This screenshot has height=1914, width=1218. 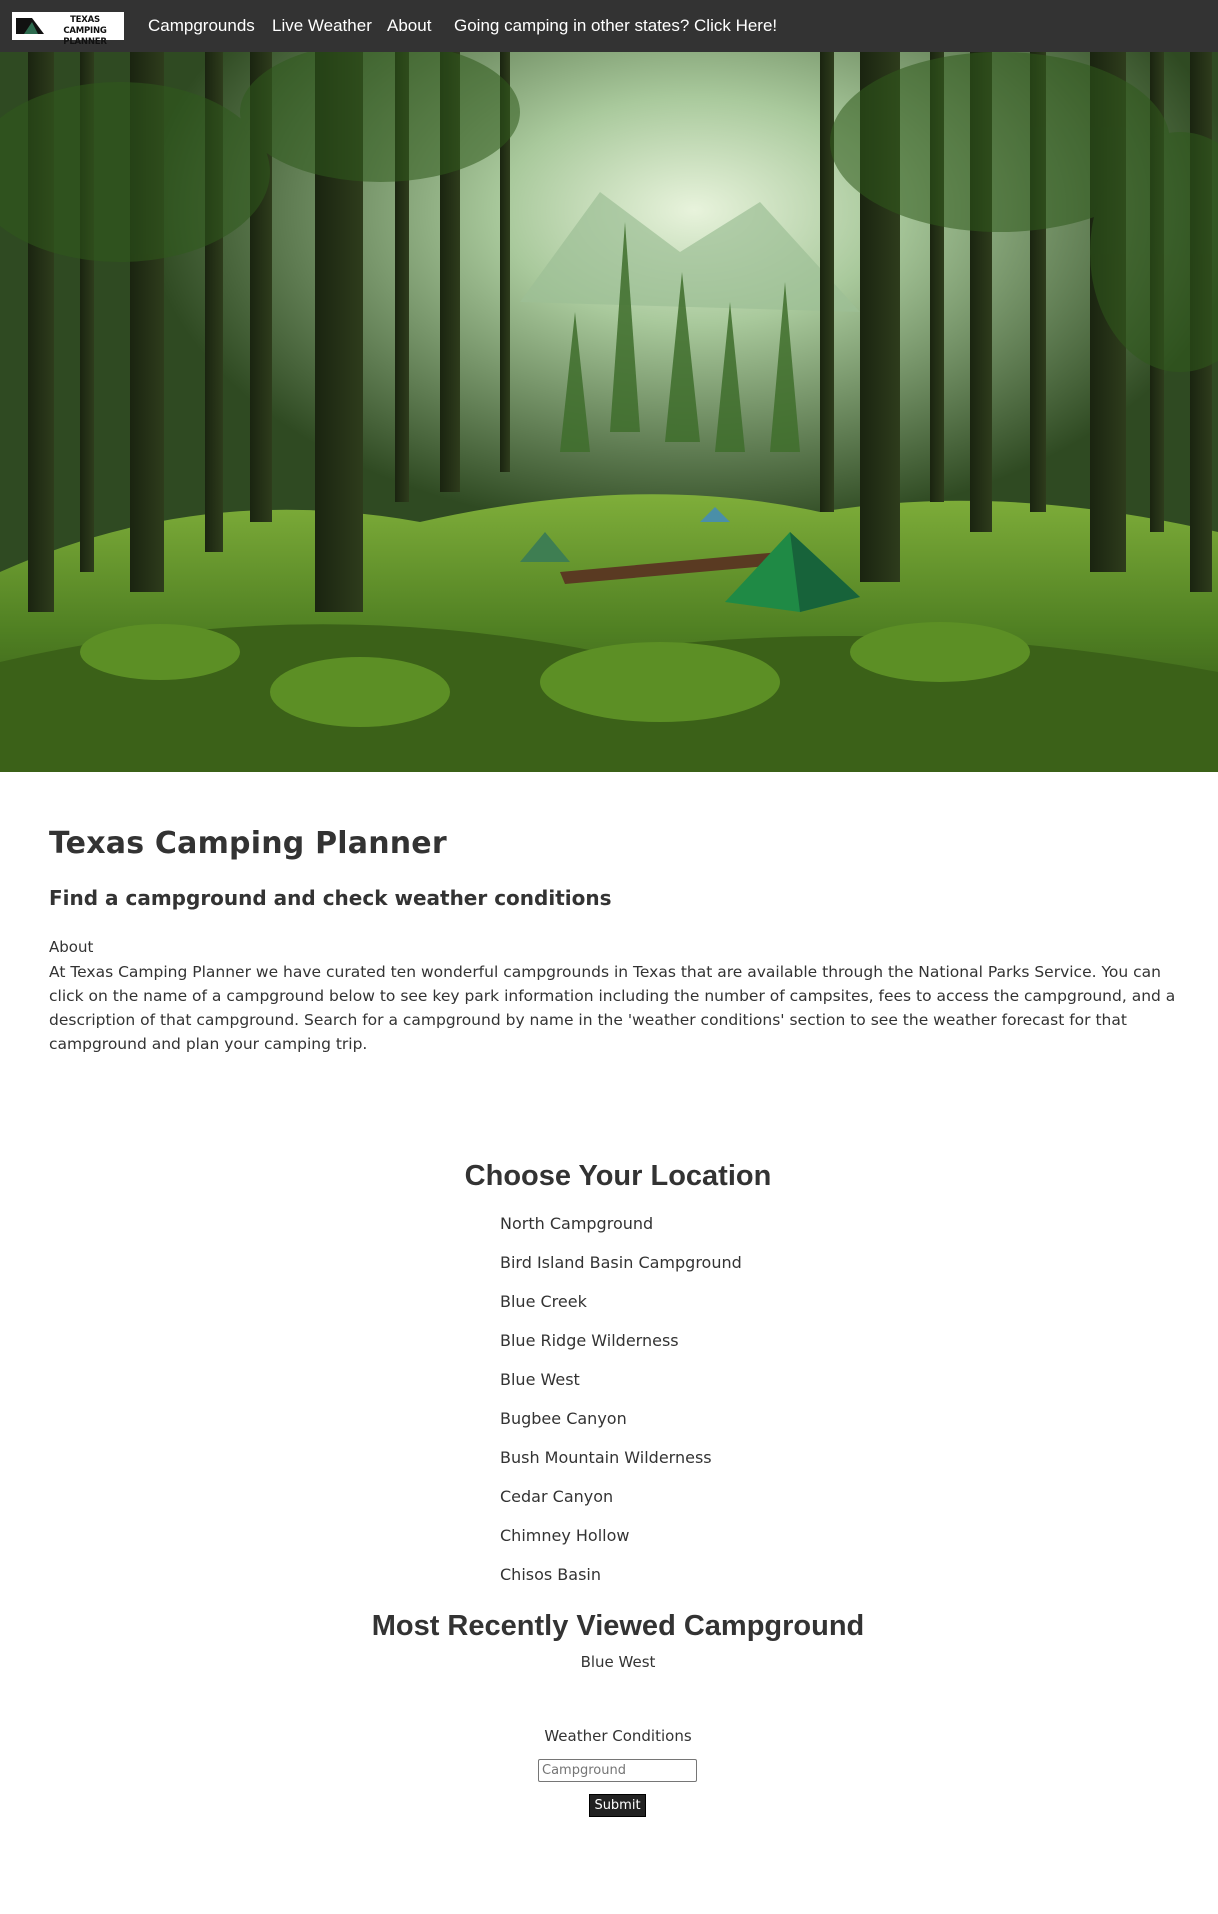 What do you see at coordinates (618, 1176) in the screenshot?
I see `choose-location-heading: Choose Your Location` at bounding box center [618, 1176].